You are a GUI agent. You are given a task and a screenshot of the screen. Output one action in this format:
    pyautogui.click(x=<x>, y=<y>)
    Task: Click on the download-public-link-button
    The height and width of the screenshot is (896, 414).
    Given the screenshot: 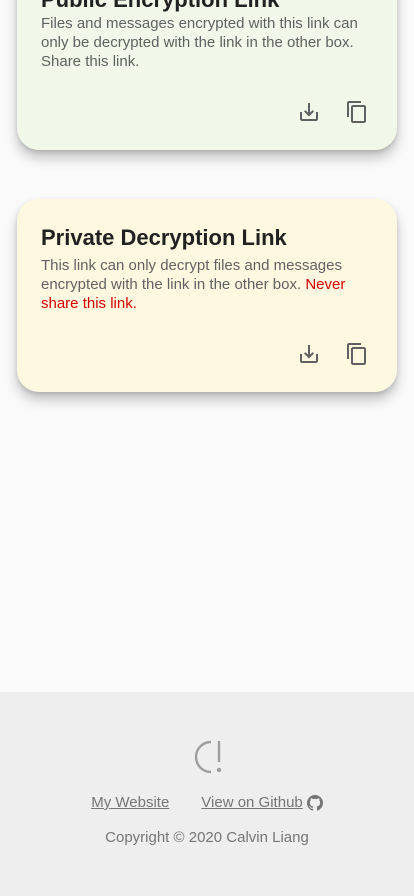 What is the action you would take?
    pyautogui.click(x=309, y=112)
    